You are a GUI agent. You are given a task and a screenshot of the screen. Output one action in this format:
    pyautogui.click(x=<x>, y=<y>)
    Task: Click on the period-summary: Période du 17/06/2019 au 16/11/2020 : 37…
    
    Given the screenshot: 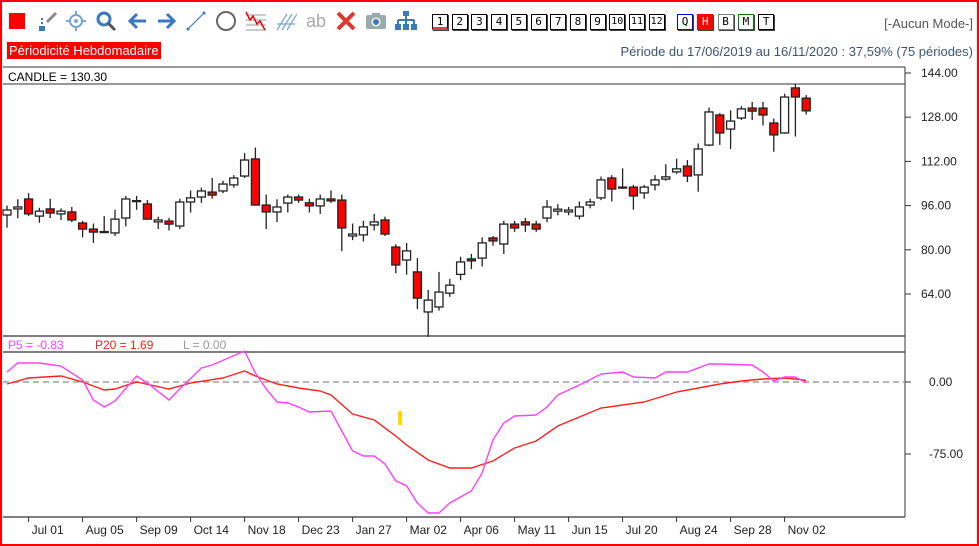 What is the action you would take?
    pyautogui.click(x=796, y=51)
    